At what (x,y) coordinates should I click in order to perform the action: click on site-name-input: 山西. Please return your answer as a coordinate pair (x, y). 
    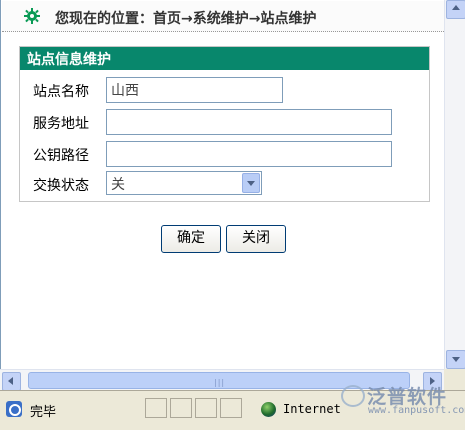
    Looking at the image, I should click on (194, 90).